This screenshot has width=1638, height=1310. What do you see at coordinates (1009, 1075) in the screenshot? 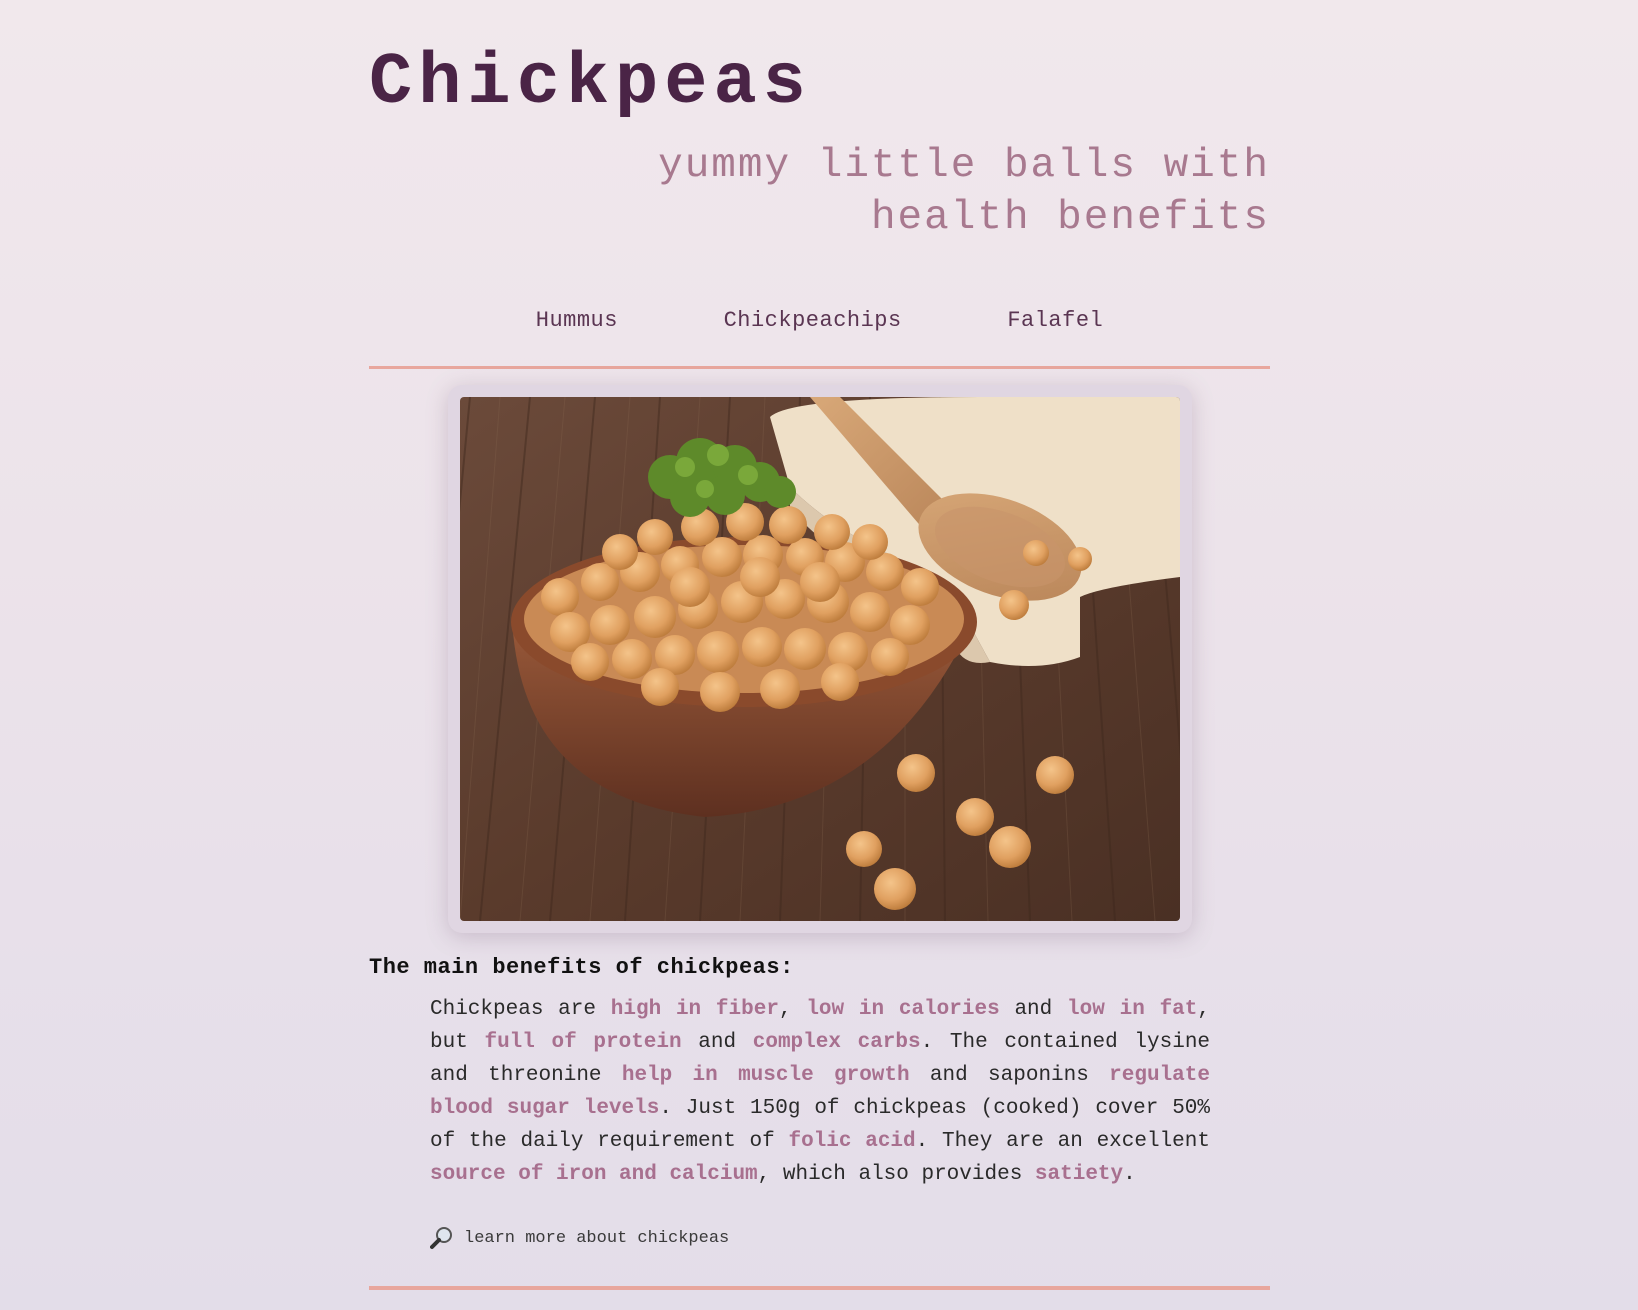
I see `text-span: and saponins` at bounding box center [1009, 1075].